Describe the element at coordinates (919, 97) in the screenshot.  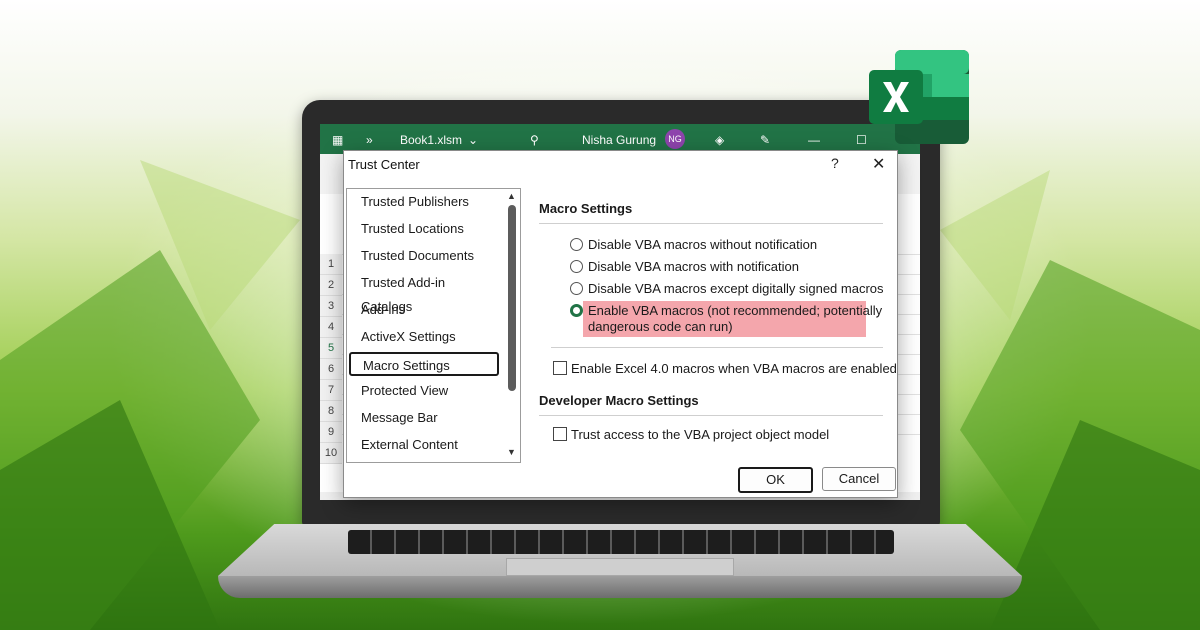
I see `excel-logo-icon` at that location.